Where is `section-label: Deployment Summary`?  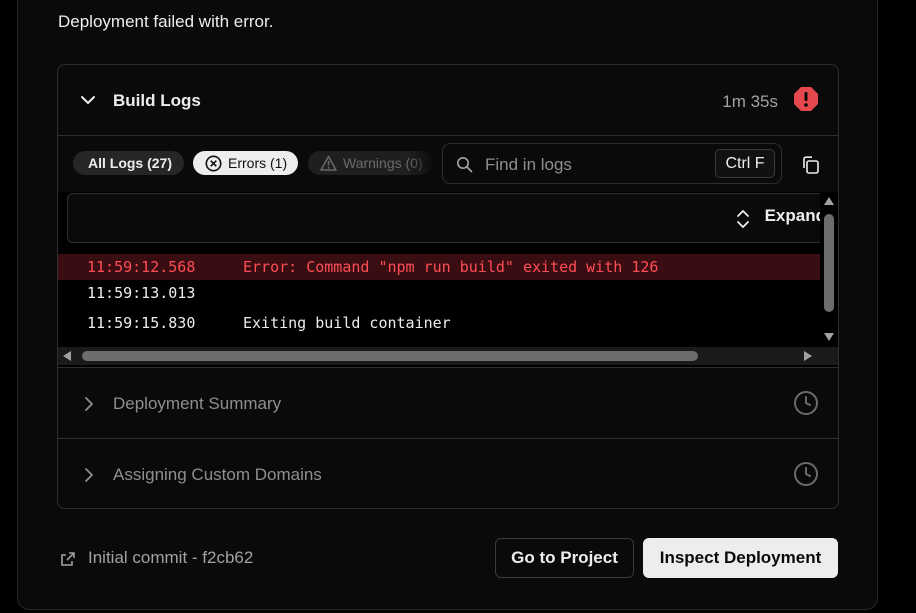 section-label: Deployment Summary is located at coordinates (197, 403).